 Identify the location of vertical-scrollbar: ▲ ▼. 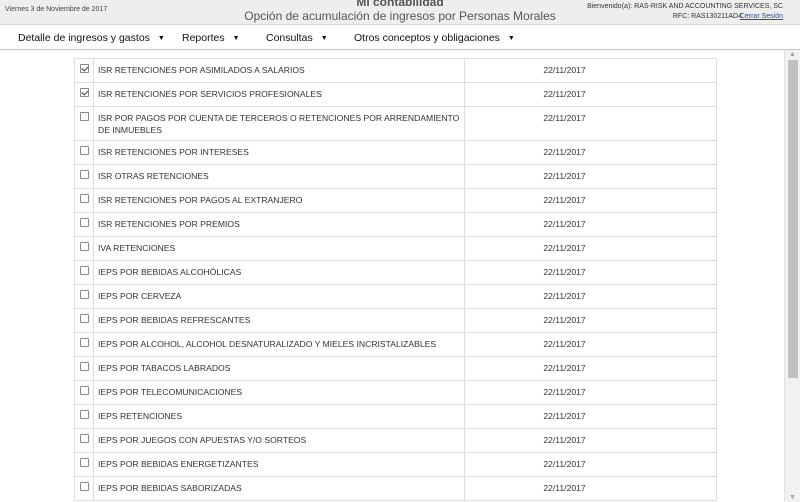
(792, 276).